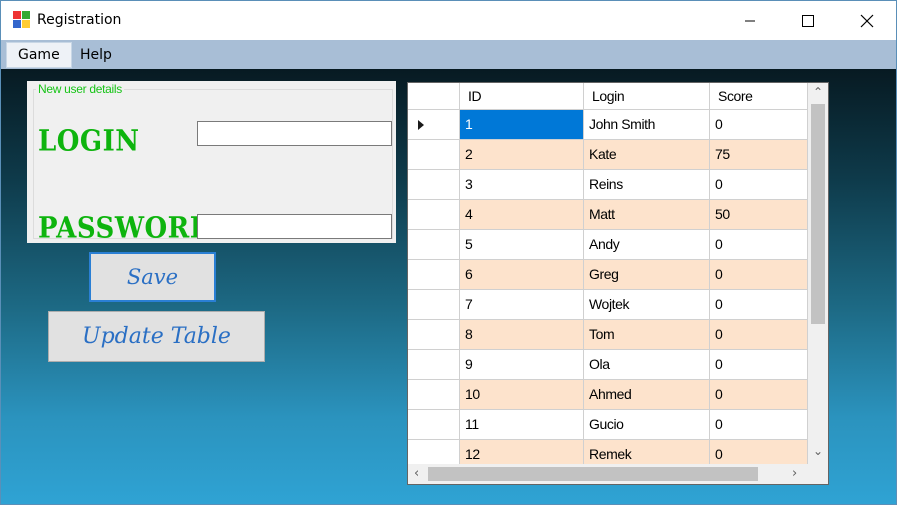 The height and width of the screenshot is (505, 897). Describe the element at coordinates (647, 275) in the screenshot. I see `cell-login: Greg` at that location.